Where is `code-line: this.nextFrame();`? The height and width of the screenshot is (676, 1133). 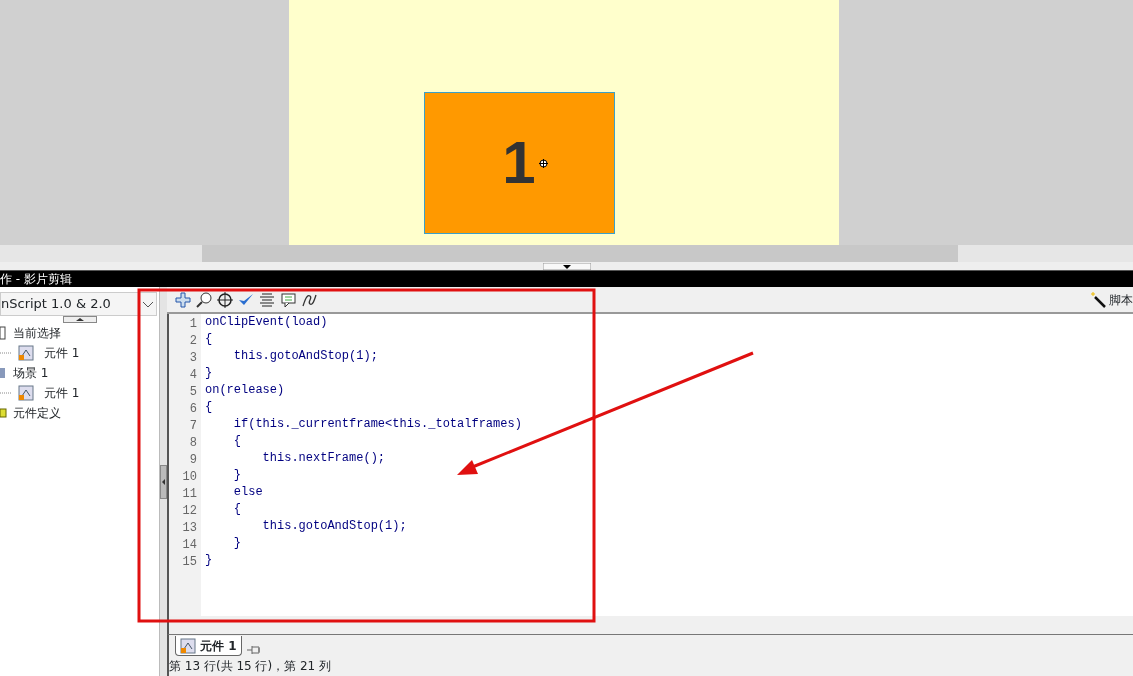 code-line: this.nextFrame(); is located at coordinates (324, 458).